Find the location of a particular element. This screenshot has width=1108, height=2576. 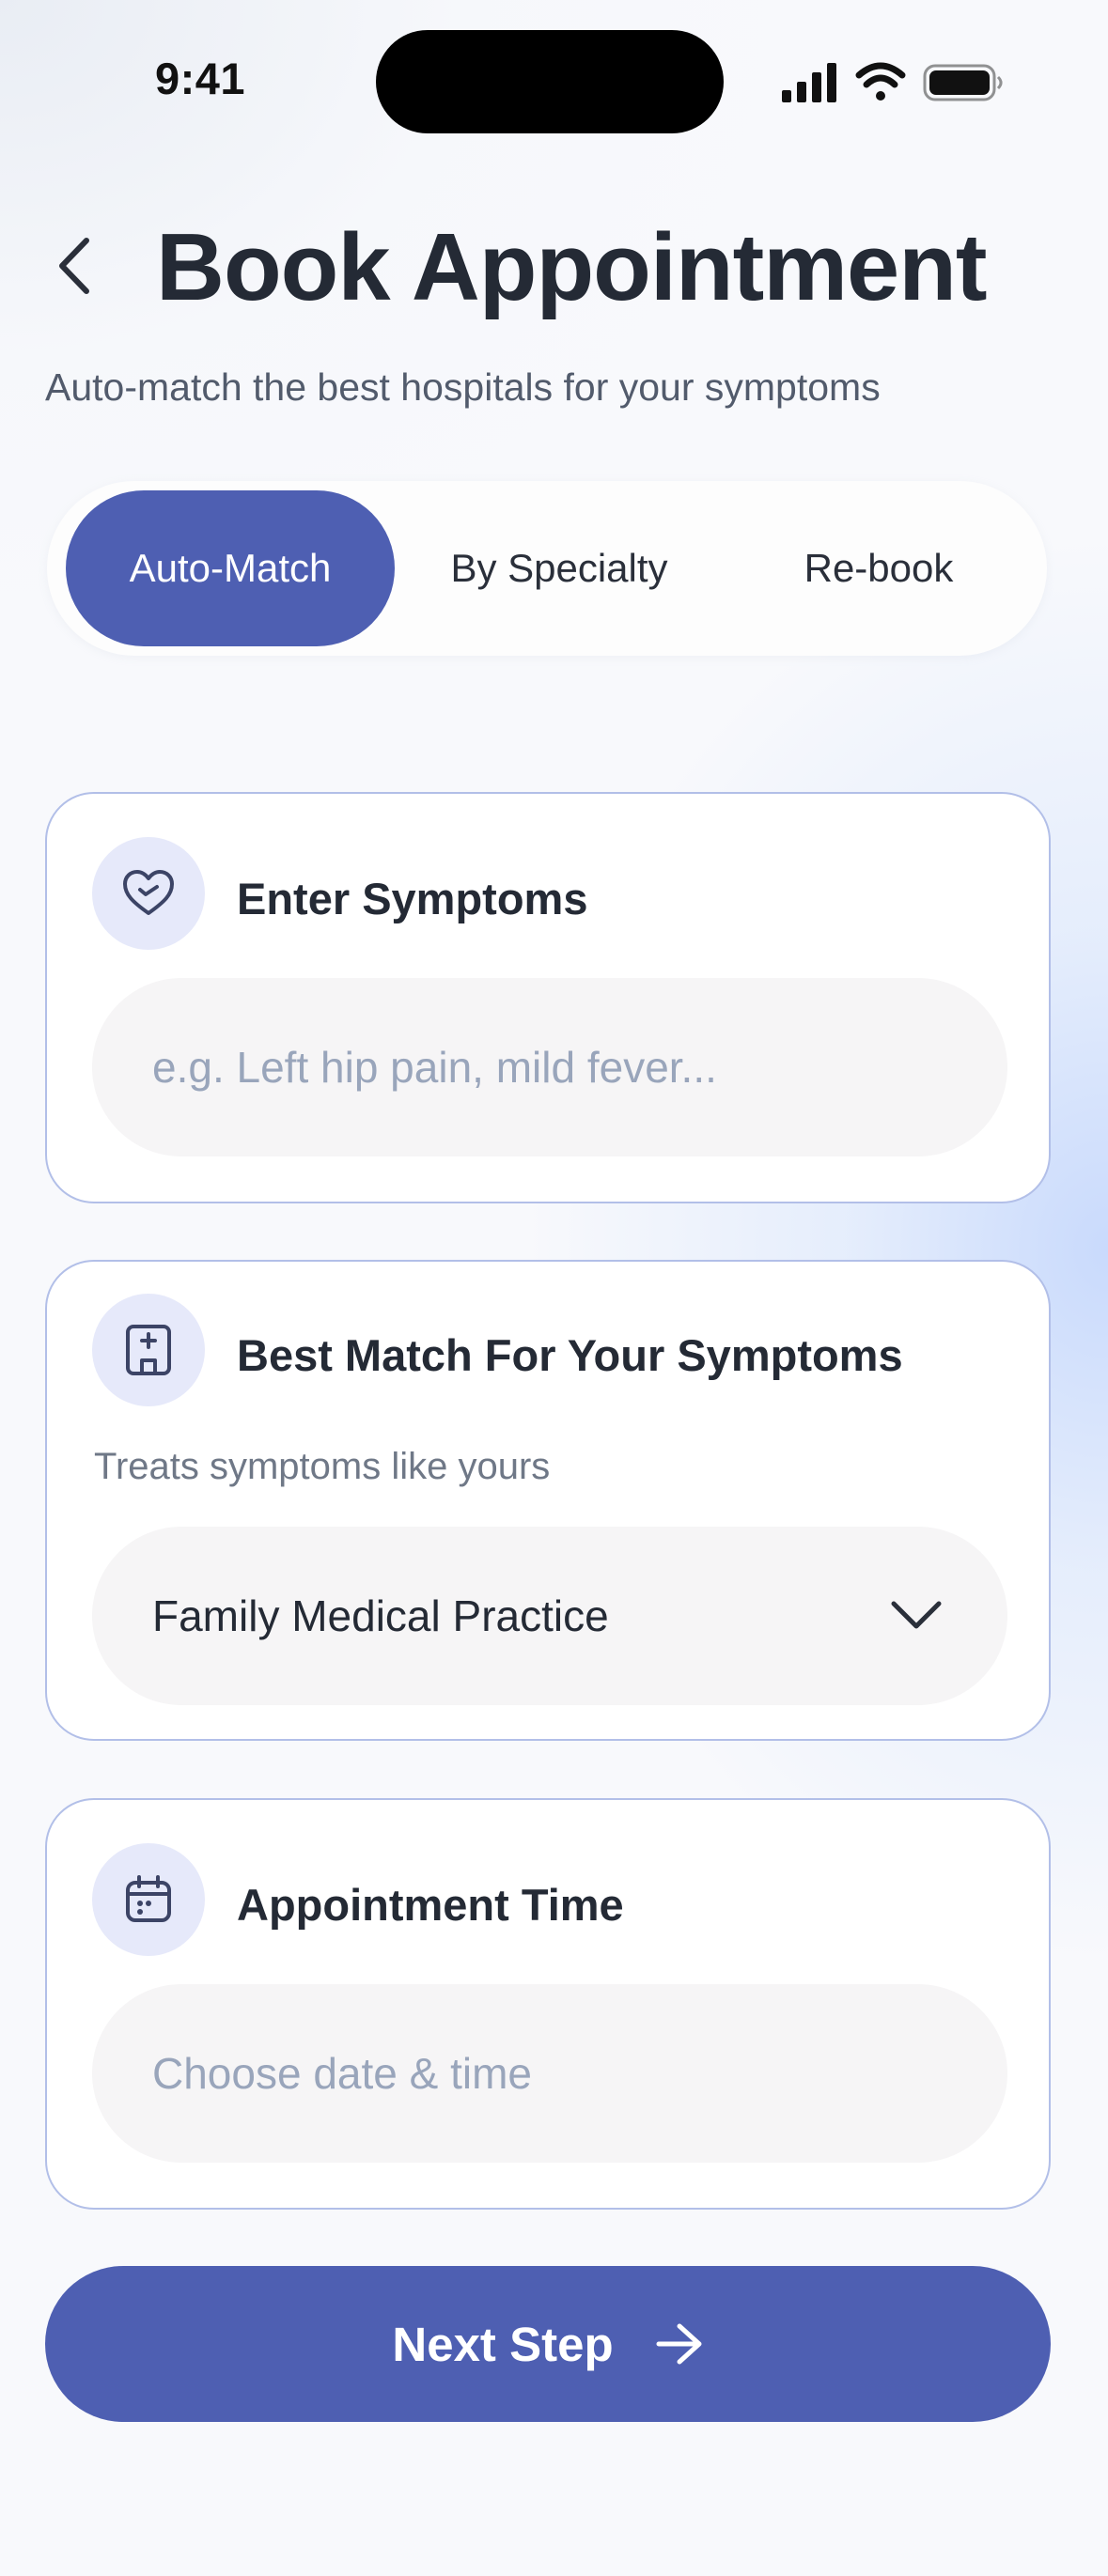

symptoms-icon-badge is located at coordinates (148, 894).